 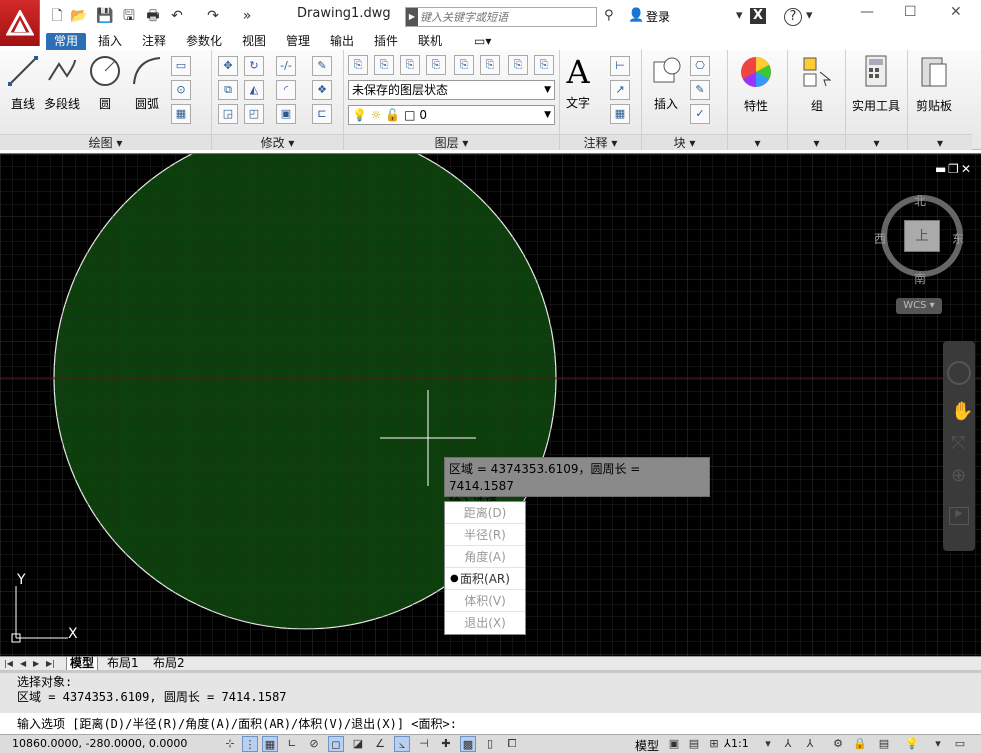 I want to click on text-button: A 文字, so click(x=578, y=82).